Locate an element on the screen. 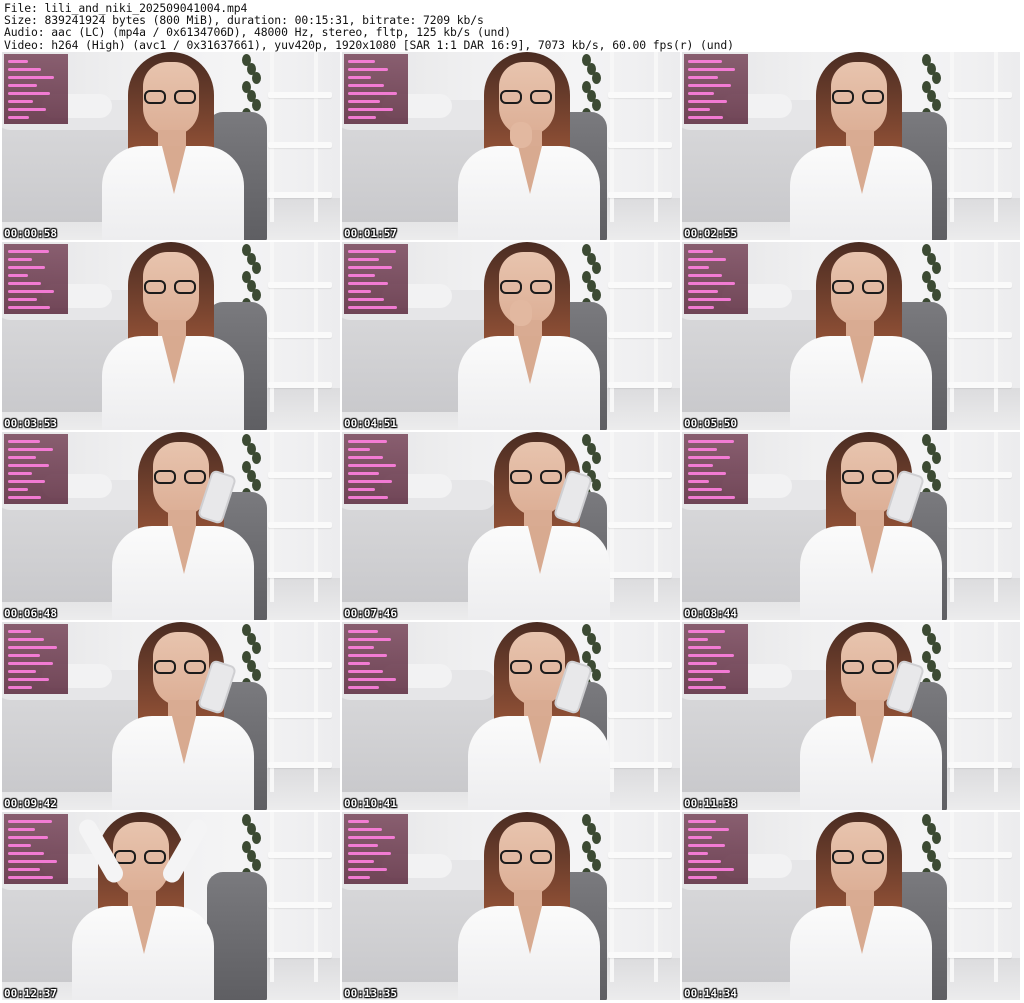  video-thumbnail: 00:03:53 is located at coordinates (171, 336).